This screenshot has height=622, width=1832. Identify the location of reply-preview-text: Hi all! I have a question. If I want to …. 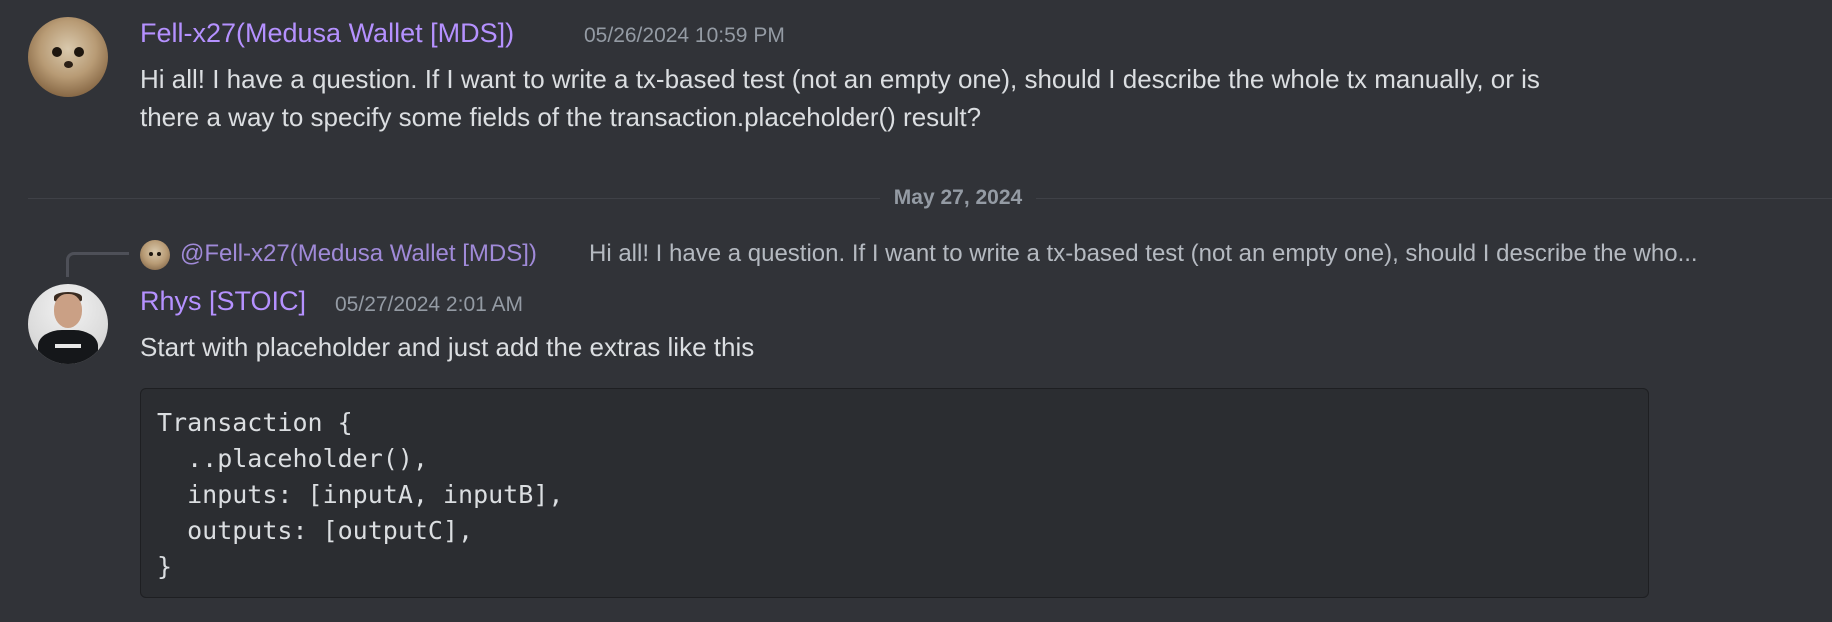
(1204, 254).